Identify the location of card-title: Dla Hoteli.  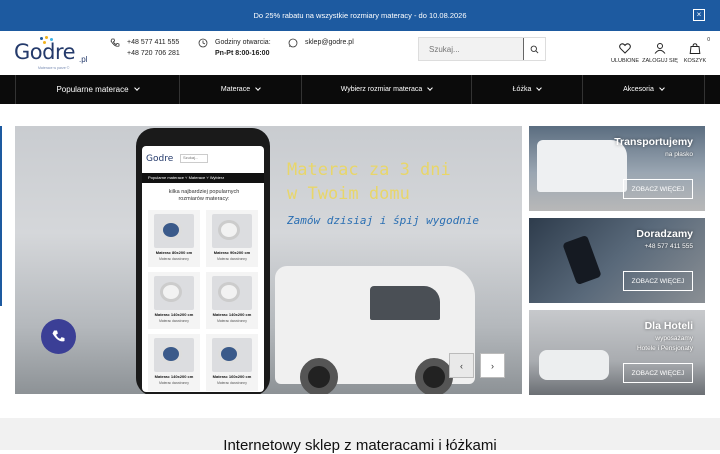
(668, 326).